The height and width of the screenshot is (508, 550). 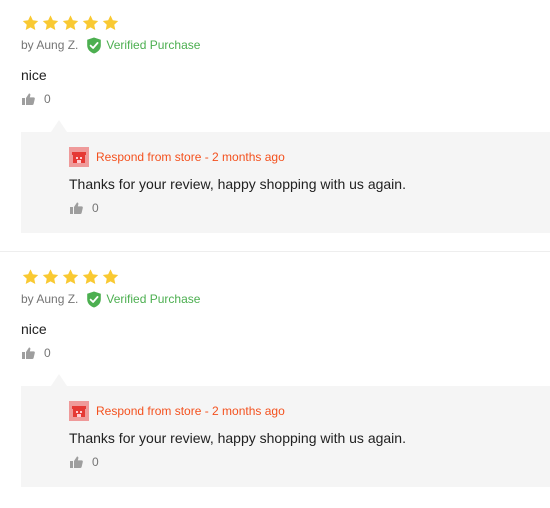 I want to click on review-divider, so click(x=275, y=251).